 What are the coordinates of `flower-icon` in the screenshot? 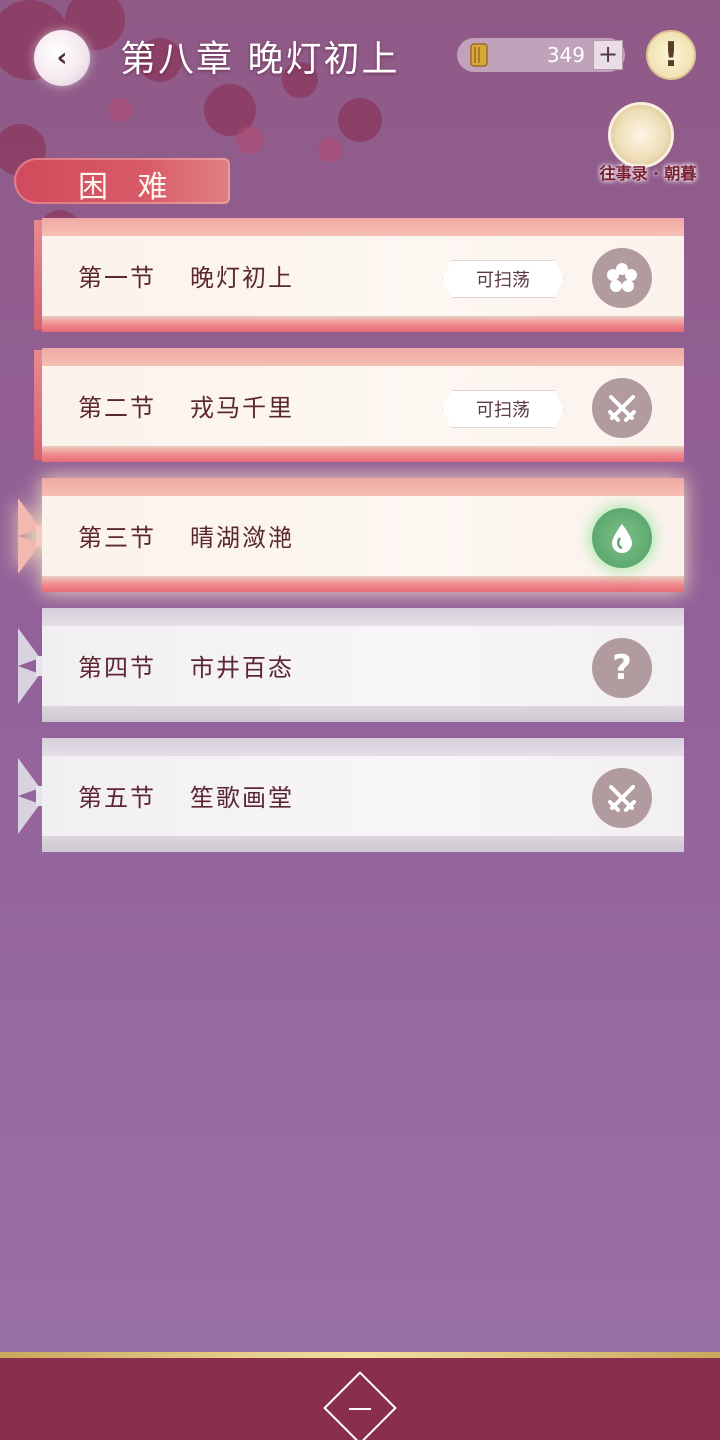 It's located at (622, 278).